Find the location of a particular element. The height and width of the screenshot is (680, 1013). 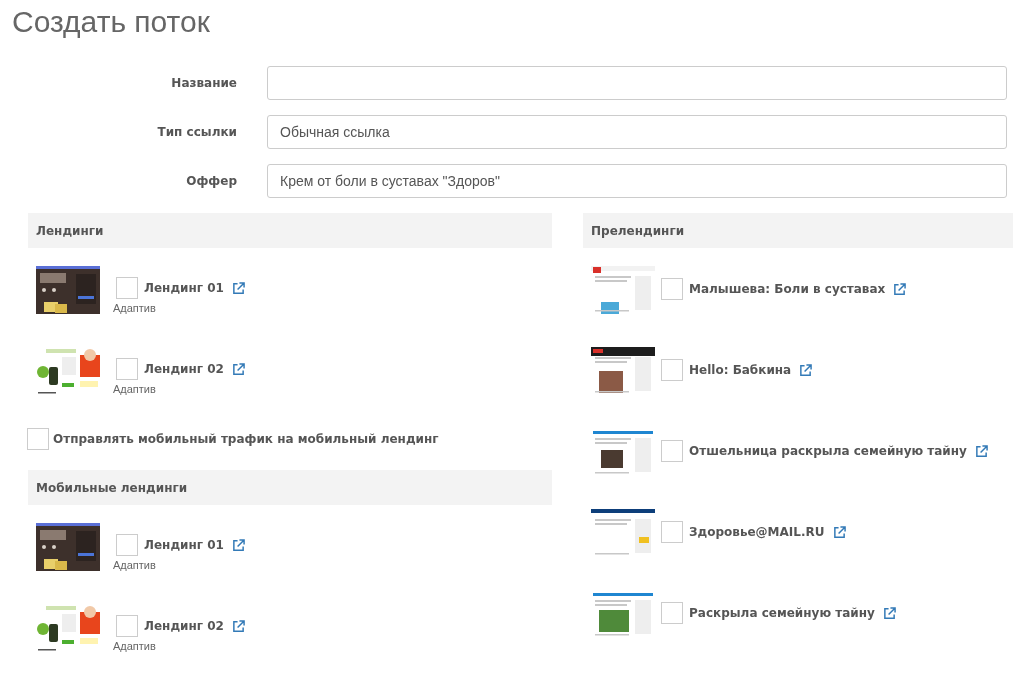

field-label: Оффер is located at coordinates (211, 181).